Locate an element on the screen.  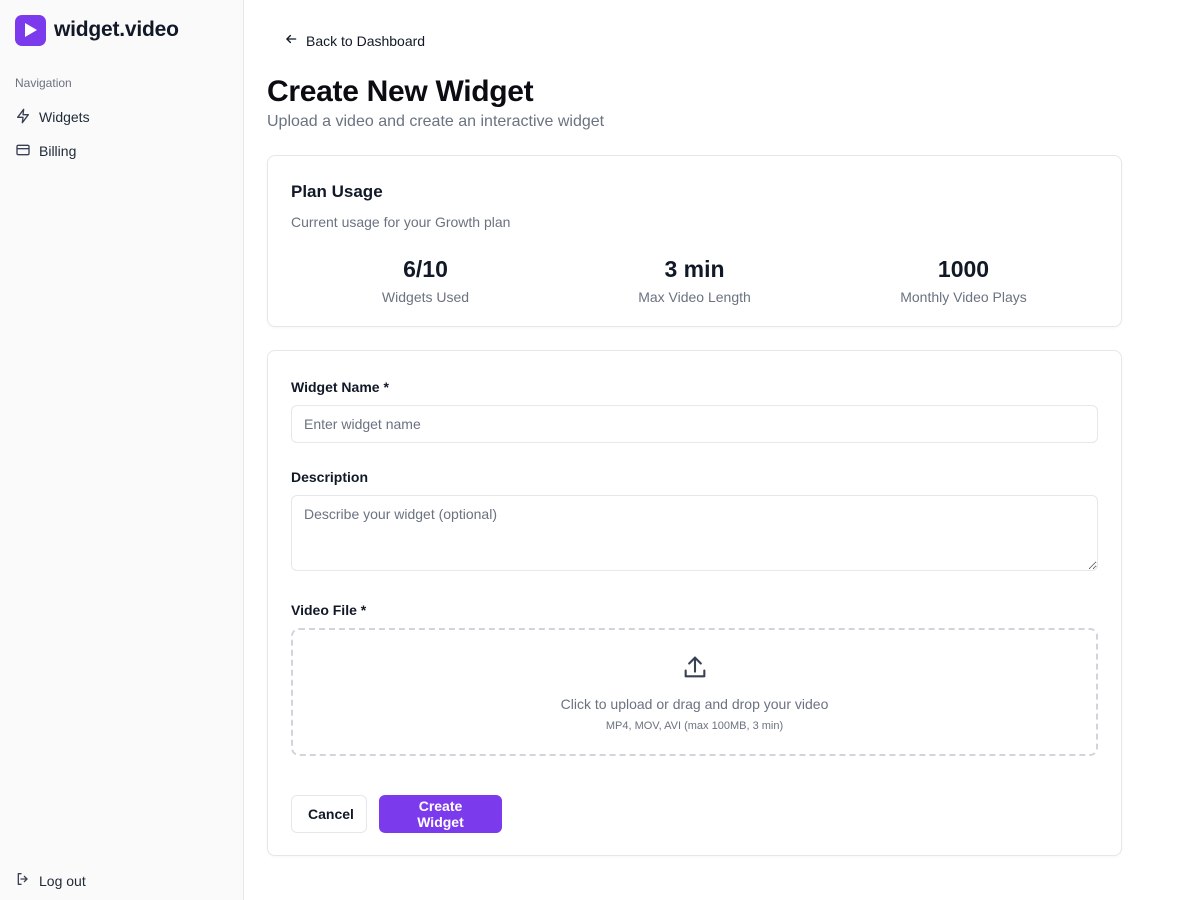
stat-widgets-used: 6/10 Widgets Used is located at coordinates (425, 280).